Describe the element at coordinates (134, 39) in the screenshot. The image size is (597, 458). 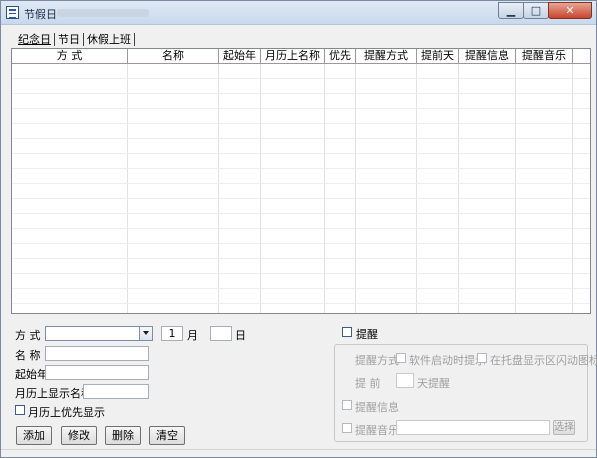
I see `tab-divider` at that location.